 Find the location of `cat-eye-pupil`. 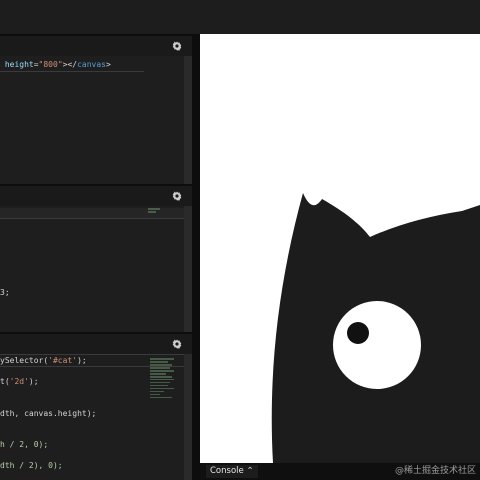

cat-eye-pupil is located at coordinates (358, 333).